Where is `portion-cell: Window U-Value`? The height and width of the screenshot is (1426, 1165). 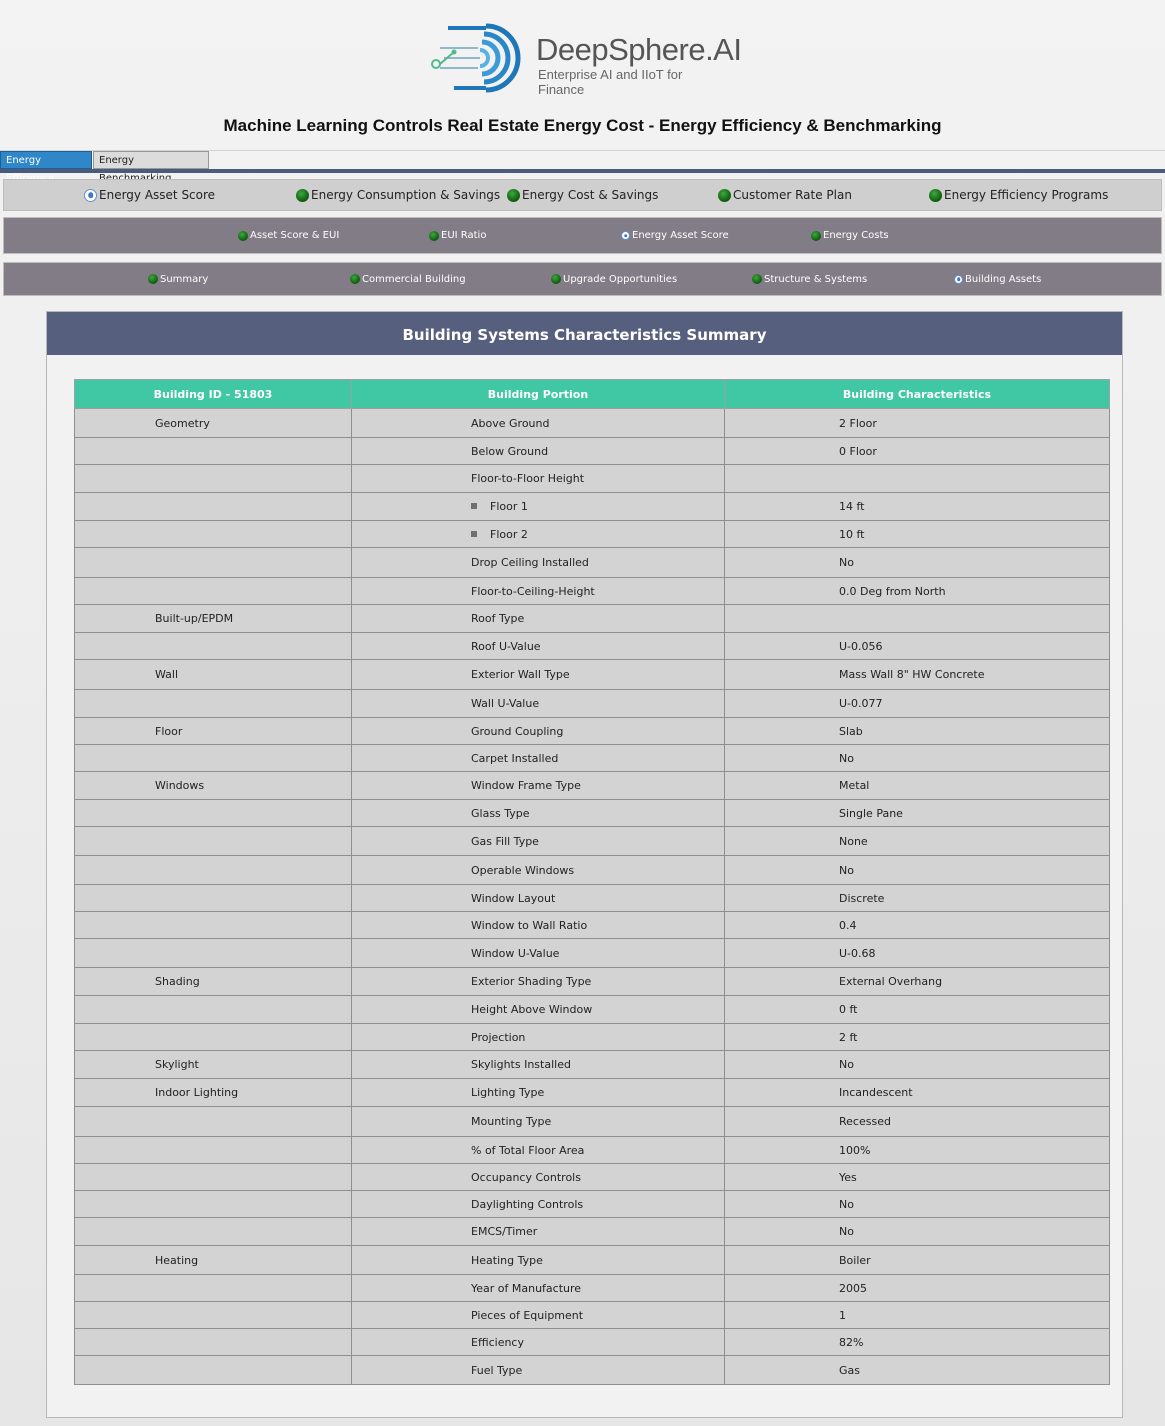 portion-cell: Window U-Value is located at coordinates (538, 953).